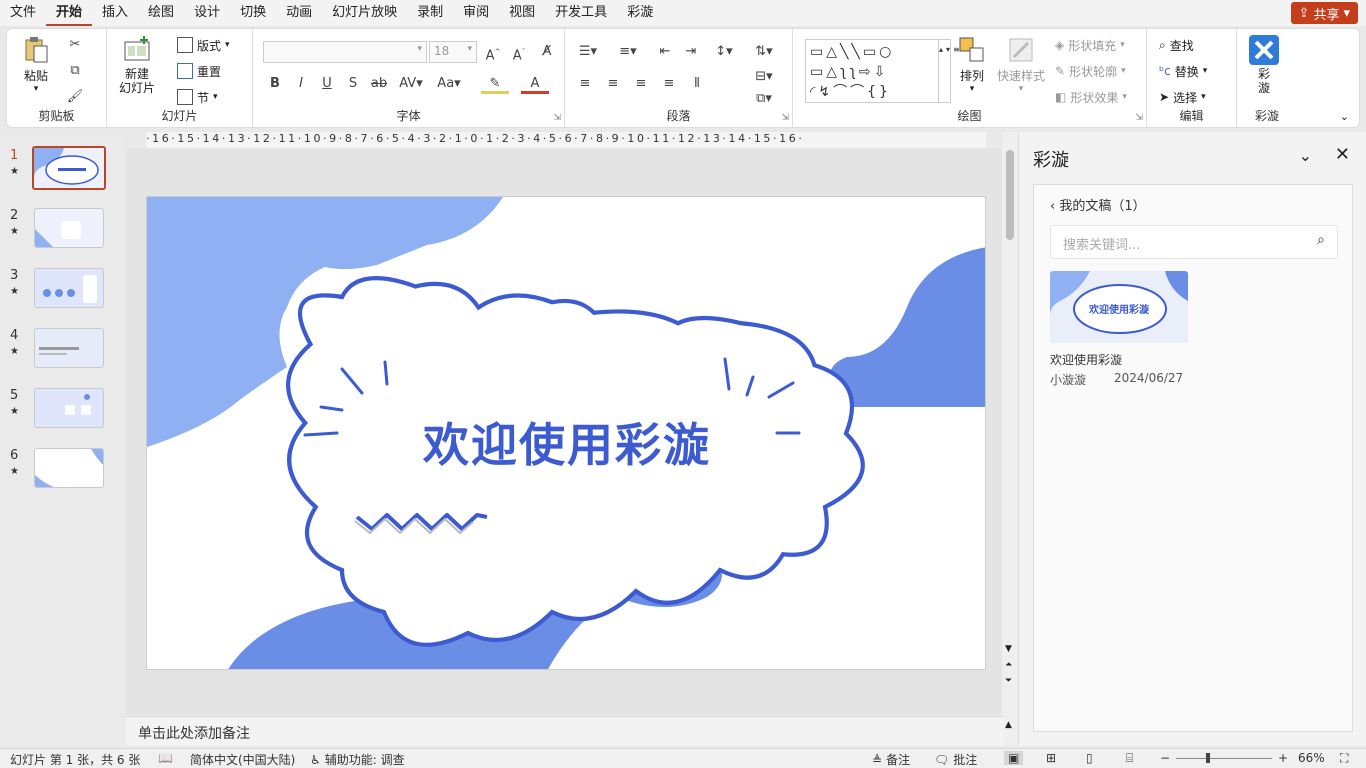 This screenshot has width=1366, height=768. I want to click on shapes-gallery: ▭△╲╲▭○ ▭△ʅʅ⇨⇩ ◜↯⌒⌒{} ▴▾≡, so click(882, 71).